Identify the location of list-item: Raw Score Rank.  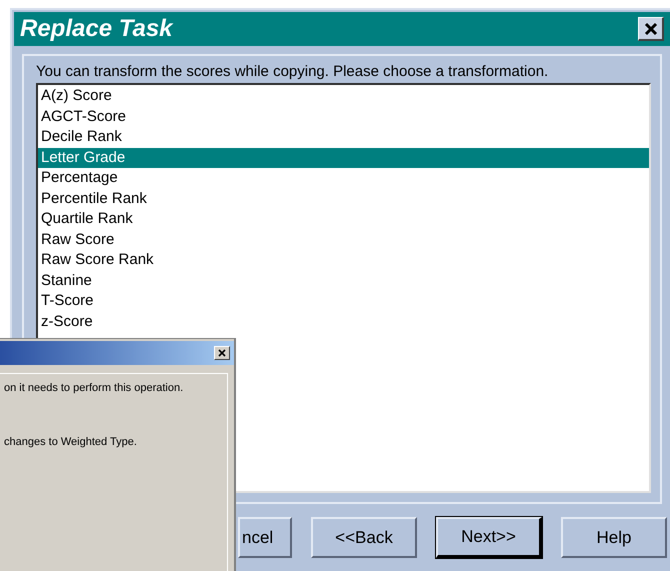
(343, 260).